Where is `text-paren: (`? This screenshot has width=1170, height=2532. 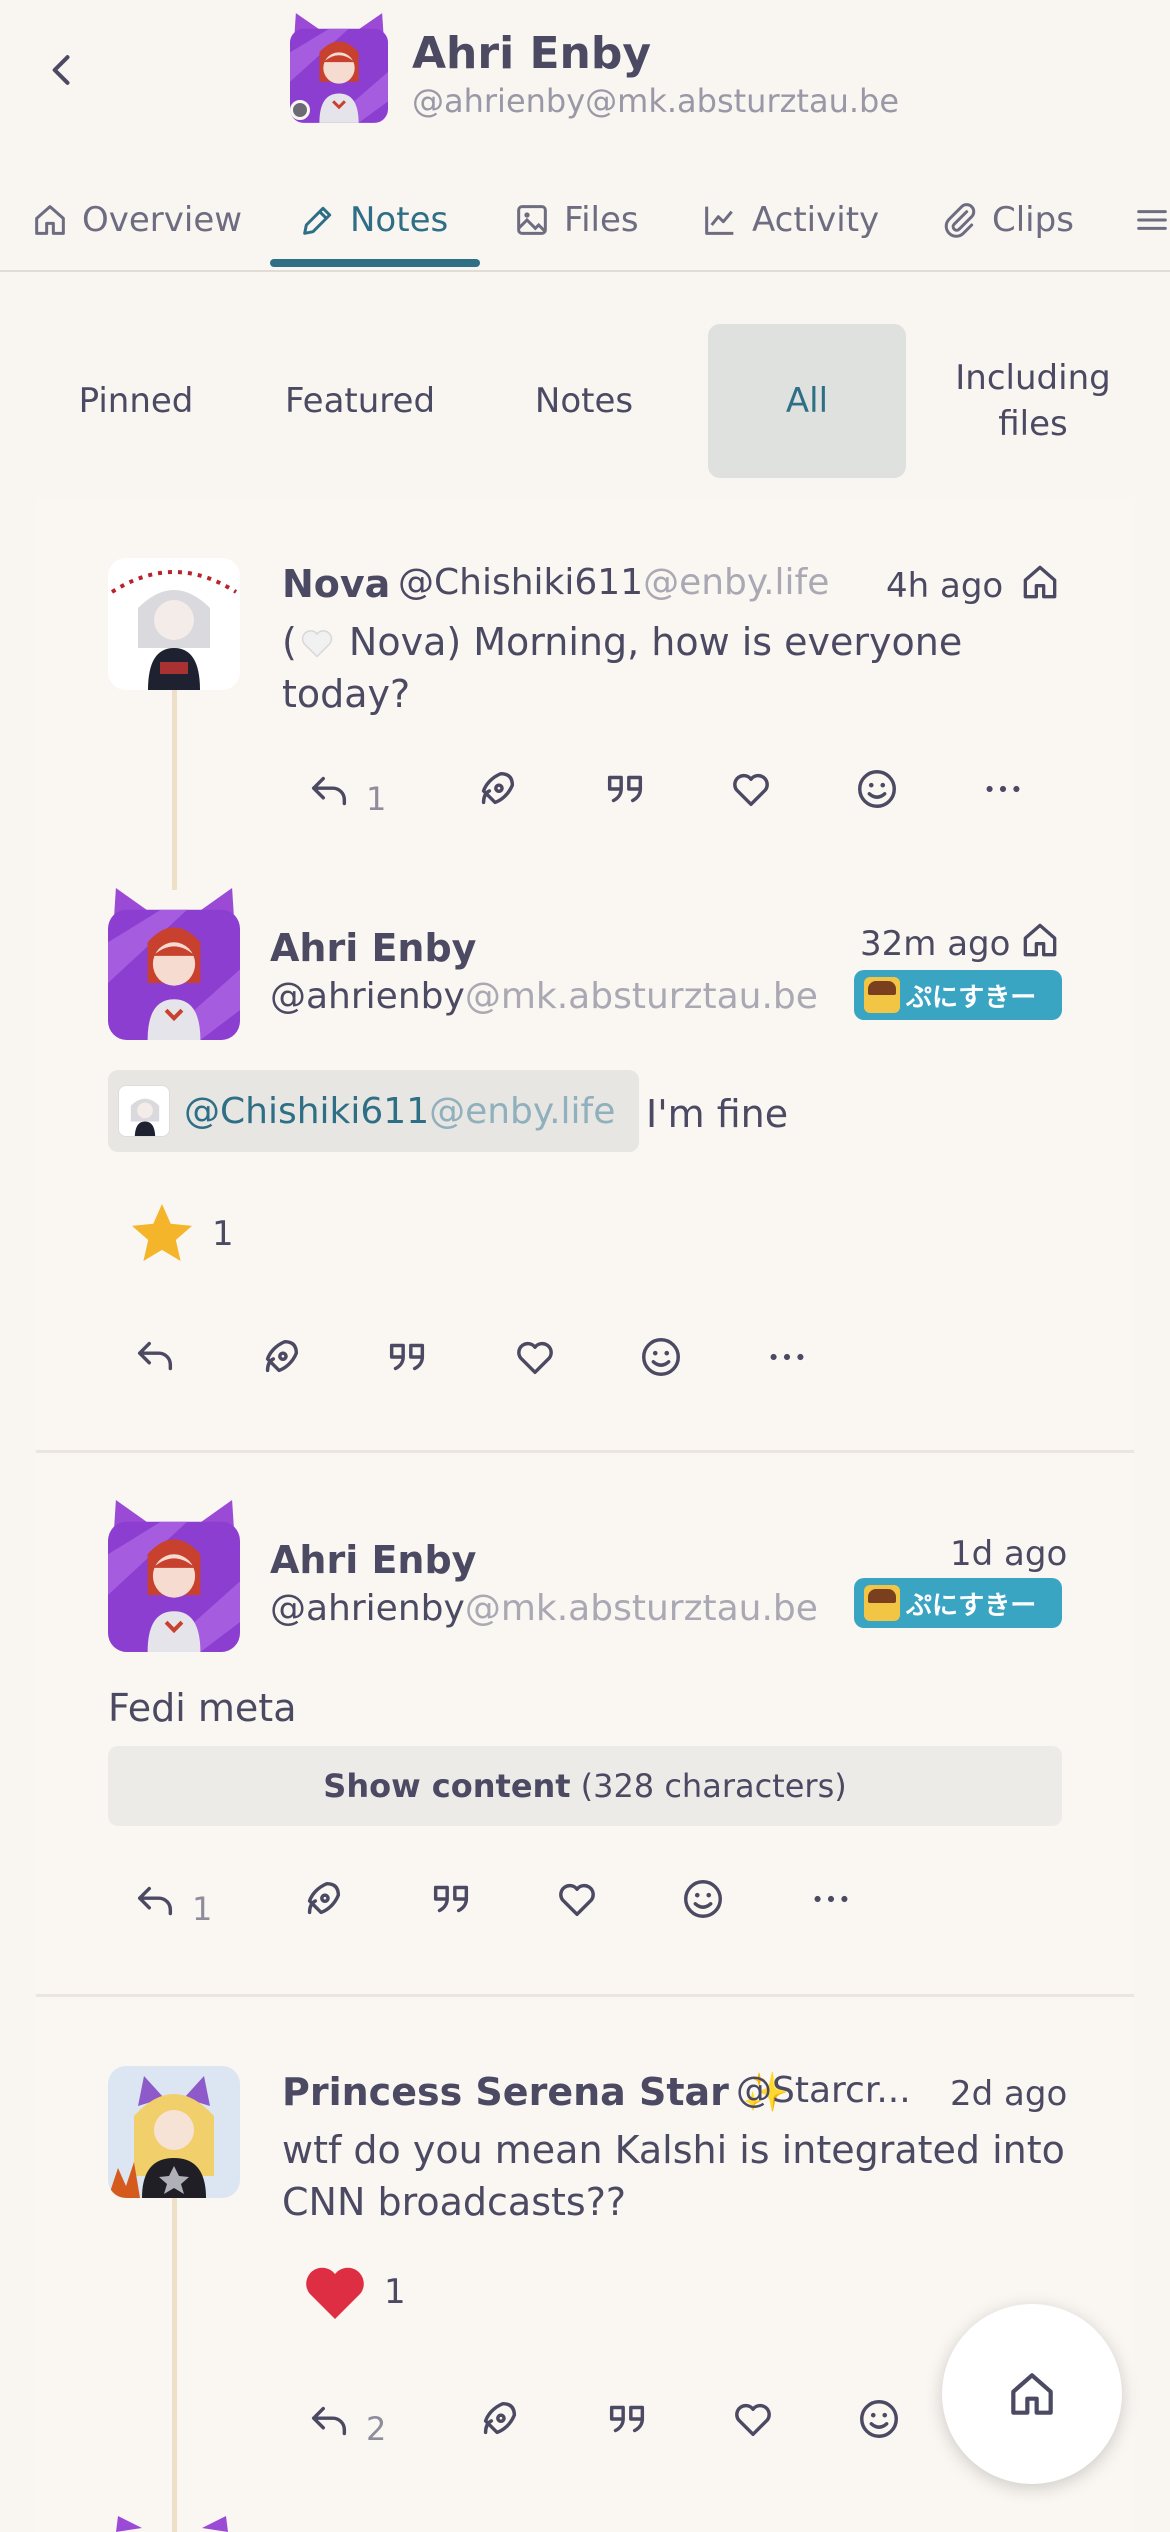 text-paren: ( is located at coordinates (289, 642).